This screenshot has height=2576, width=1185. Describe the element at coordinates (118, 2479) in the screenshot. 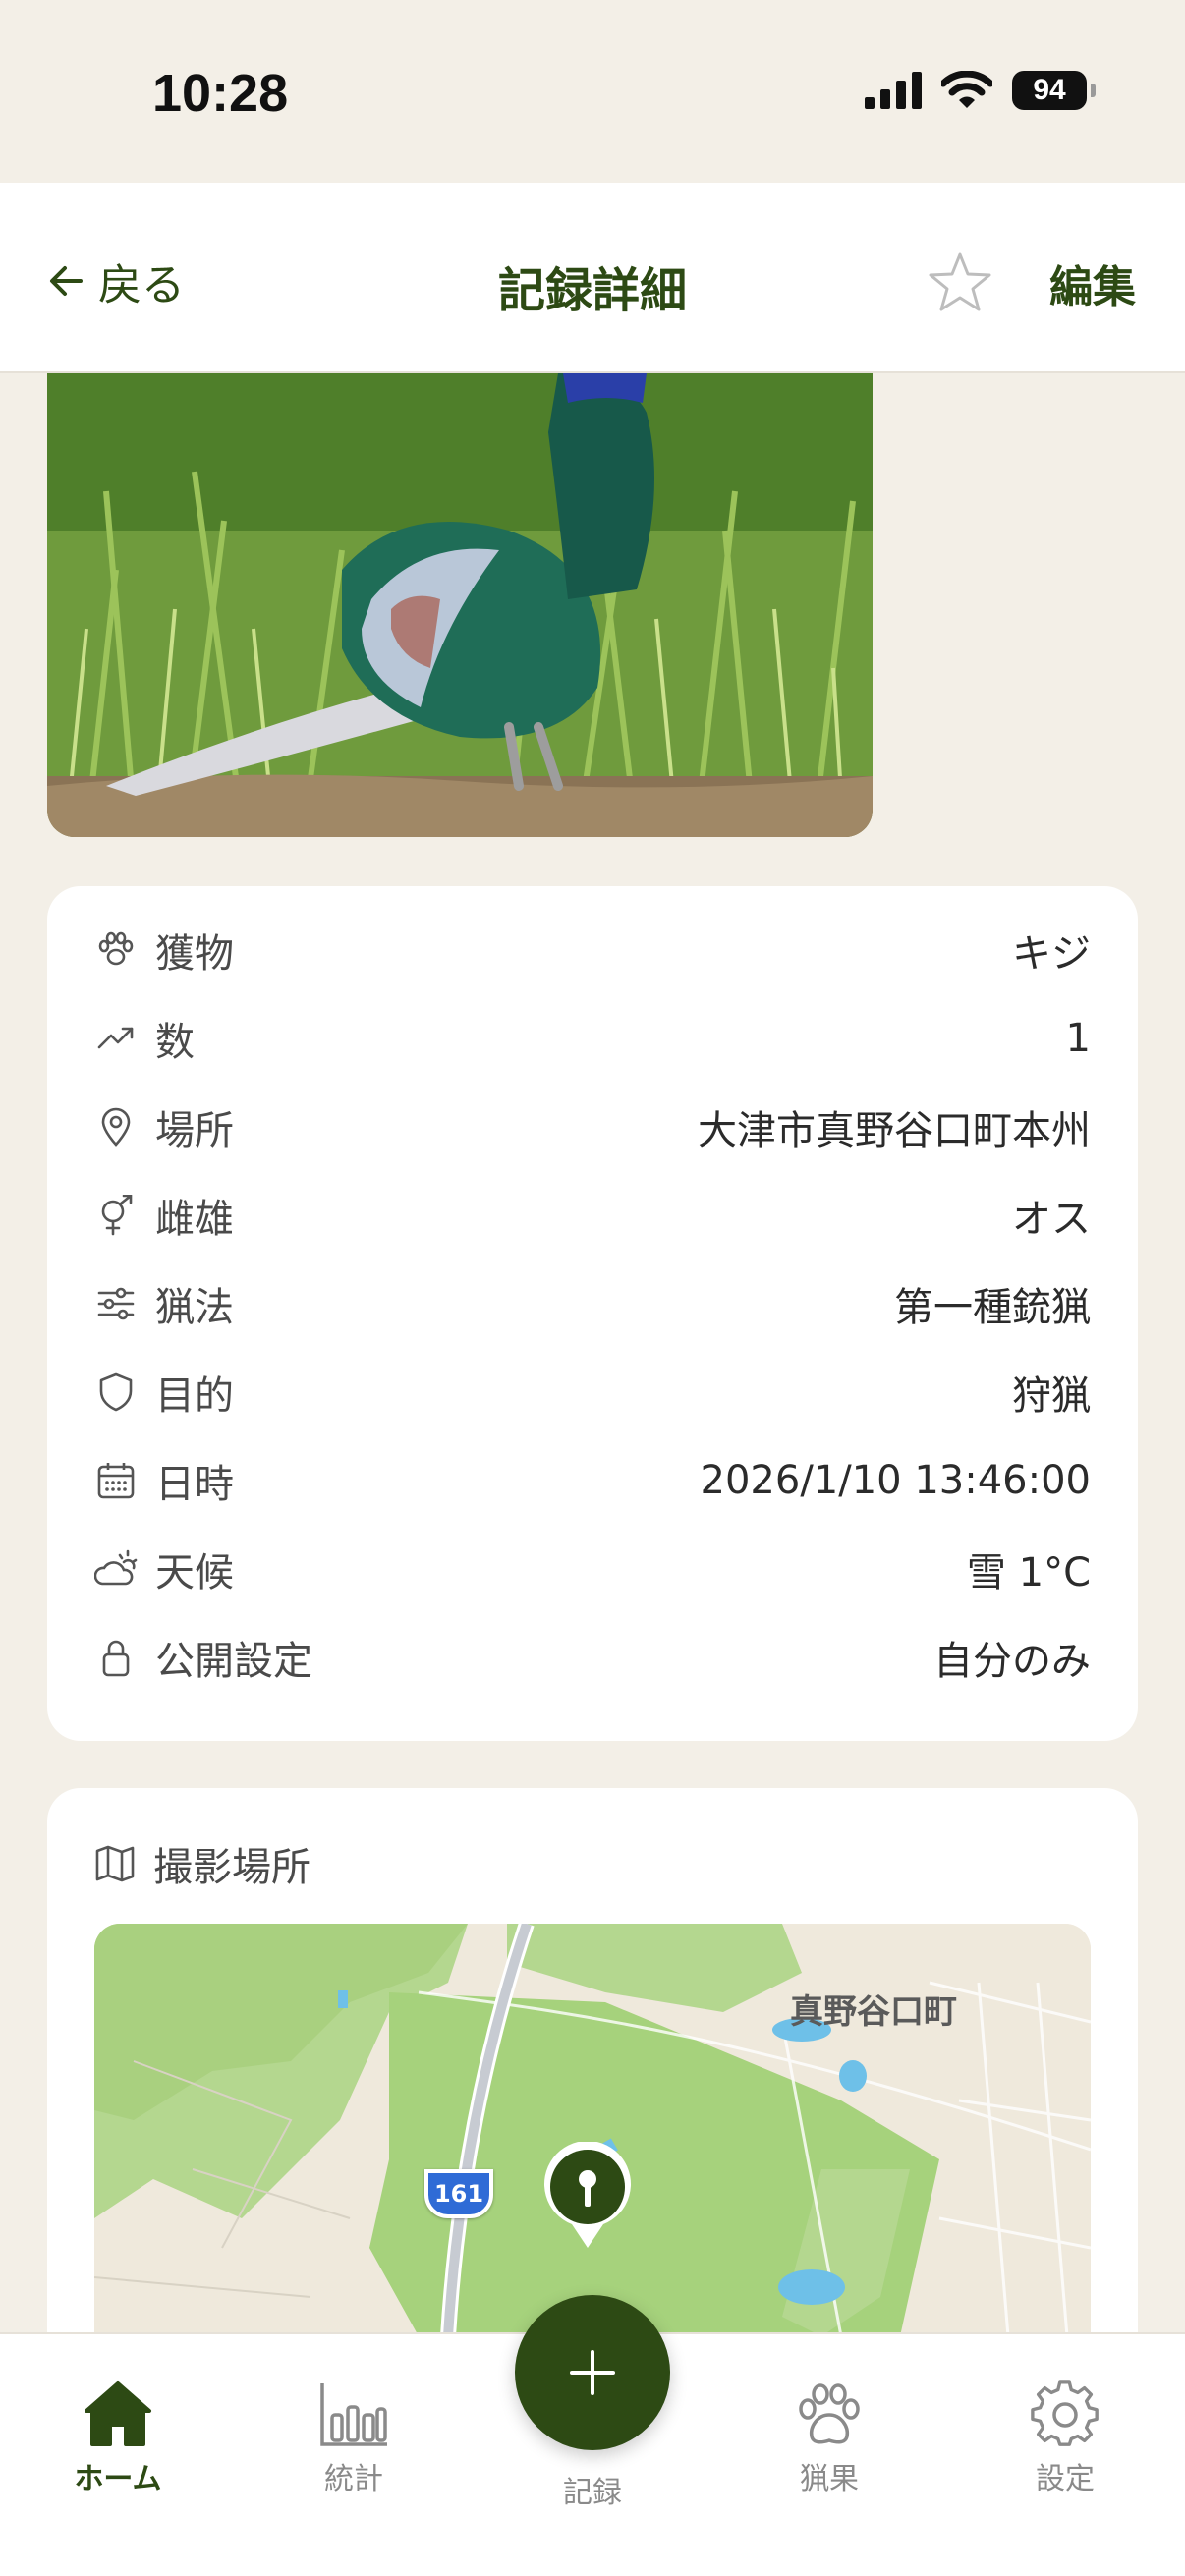

I see `tab-label: ホーム` at that location.